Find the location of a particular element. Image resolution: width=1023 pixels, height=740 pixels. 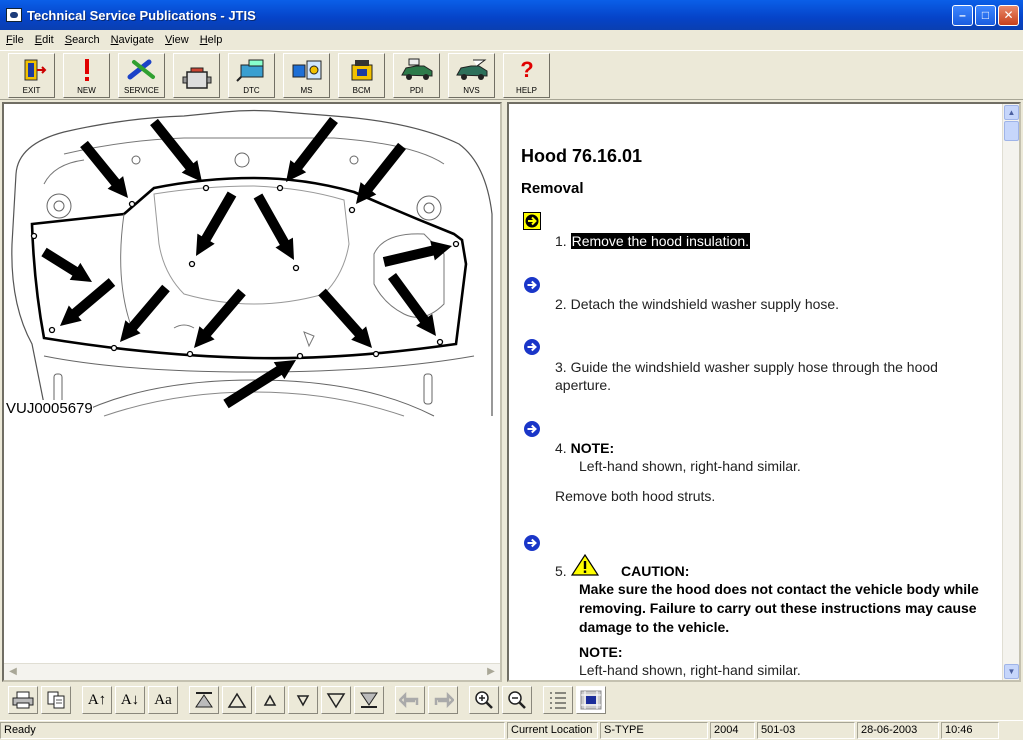

step-1: 1. Remove the hood insulation. is located at coordinates (775, 241).